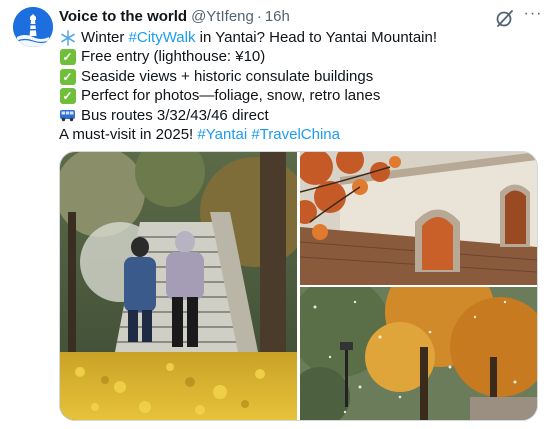 This screenshot has height=429, width=554. Describe the element at coordinates (299, 115) in the screenshot. I see `post-line: Bus routes 3/32/43/46 direct` at that location.